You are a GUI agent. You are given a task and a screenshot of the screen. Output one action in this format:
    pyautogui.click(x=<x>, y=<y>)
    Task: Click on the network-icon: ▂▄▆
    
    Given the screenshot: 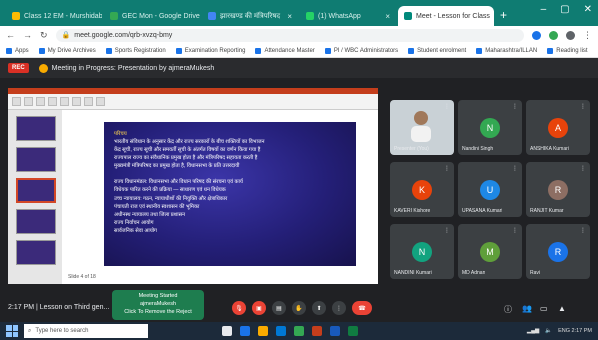 What is the action you would take?
    pyautogui.click(x=533, y=331)
    